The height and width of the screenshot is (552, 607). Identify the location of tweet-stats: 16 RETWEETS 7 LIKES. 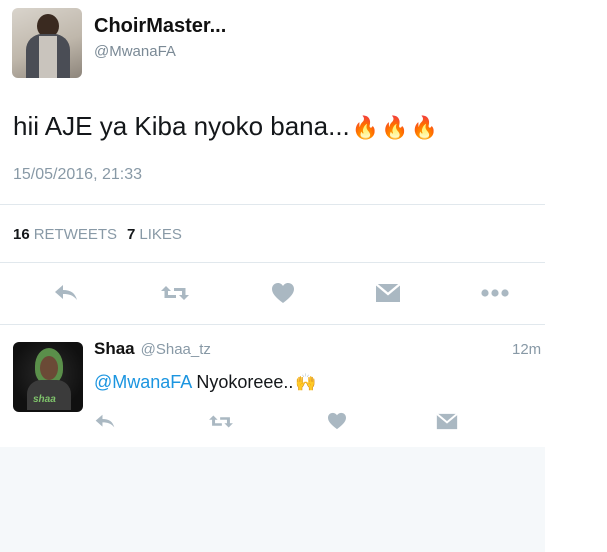
(97, 234).